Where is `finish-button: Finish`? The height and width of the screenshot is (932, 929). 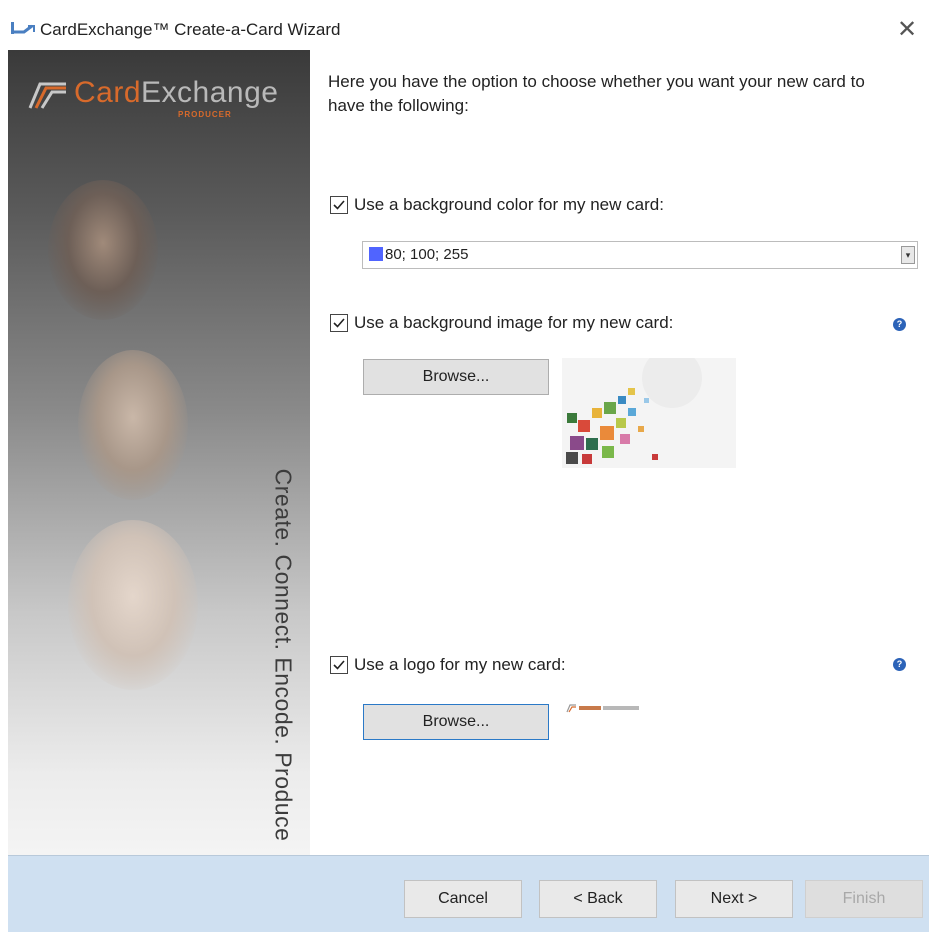 finish-button: Finish is located at coordinates (864, 899).